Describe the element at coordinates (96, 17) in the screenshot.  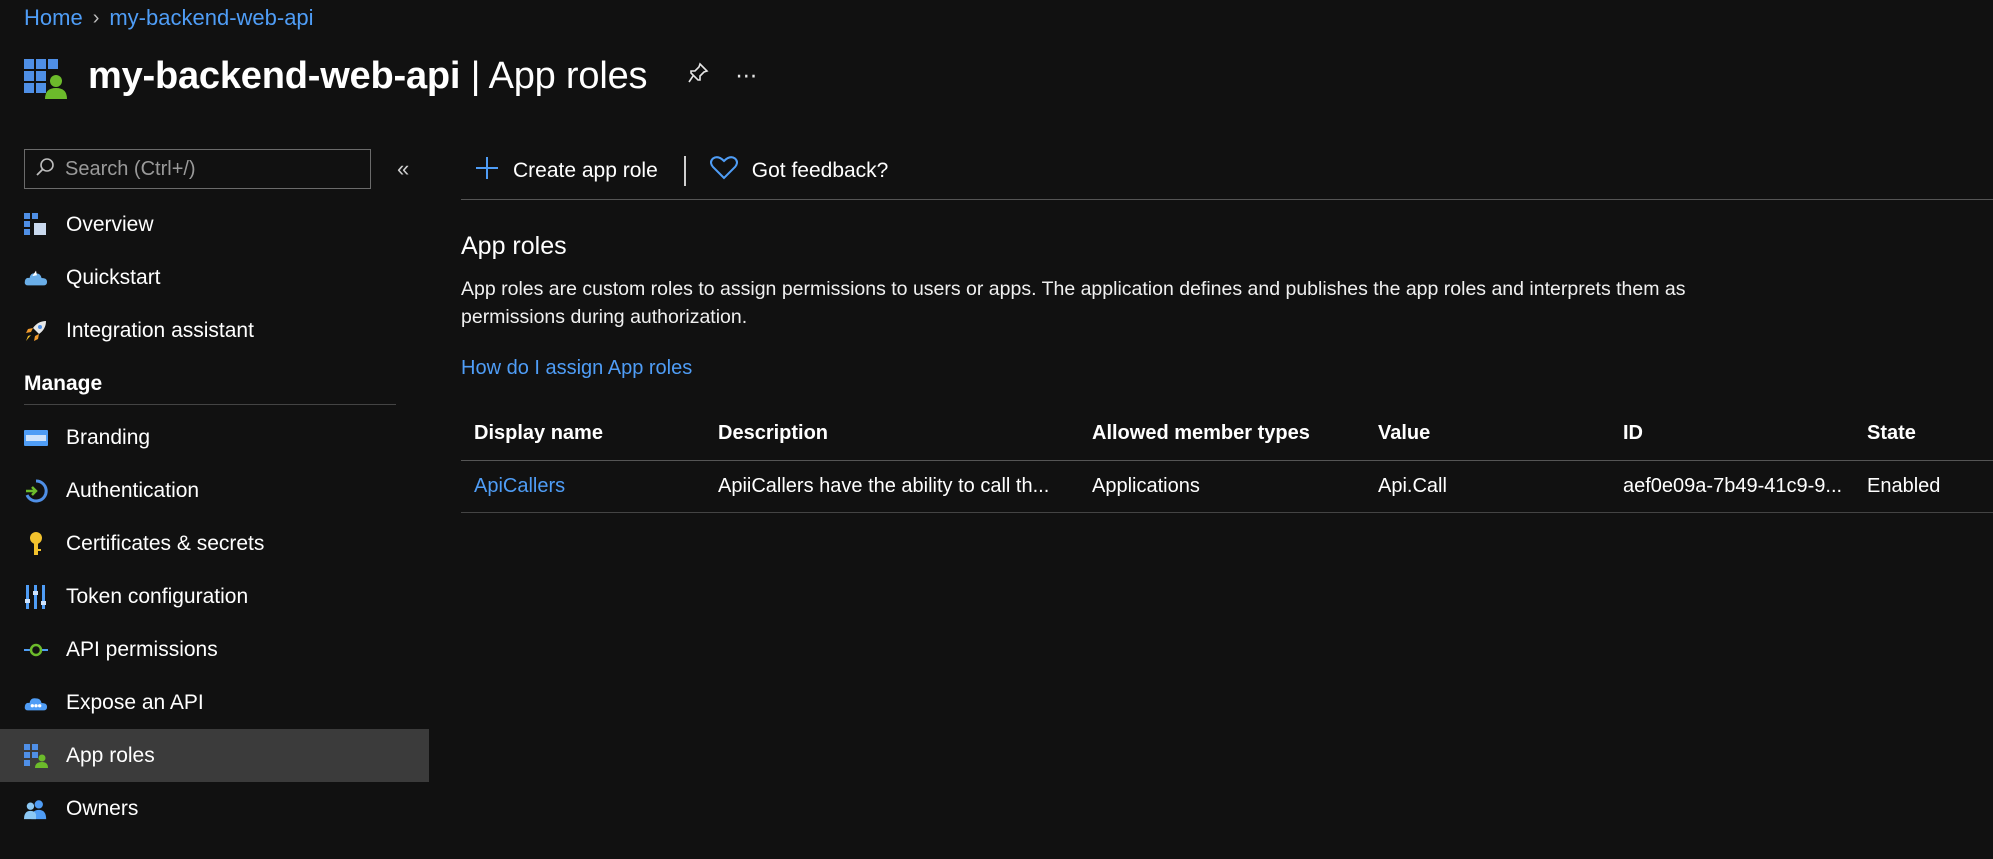
I see `chevron-right-icon: ›` at that location.